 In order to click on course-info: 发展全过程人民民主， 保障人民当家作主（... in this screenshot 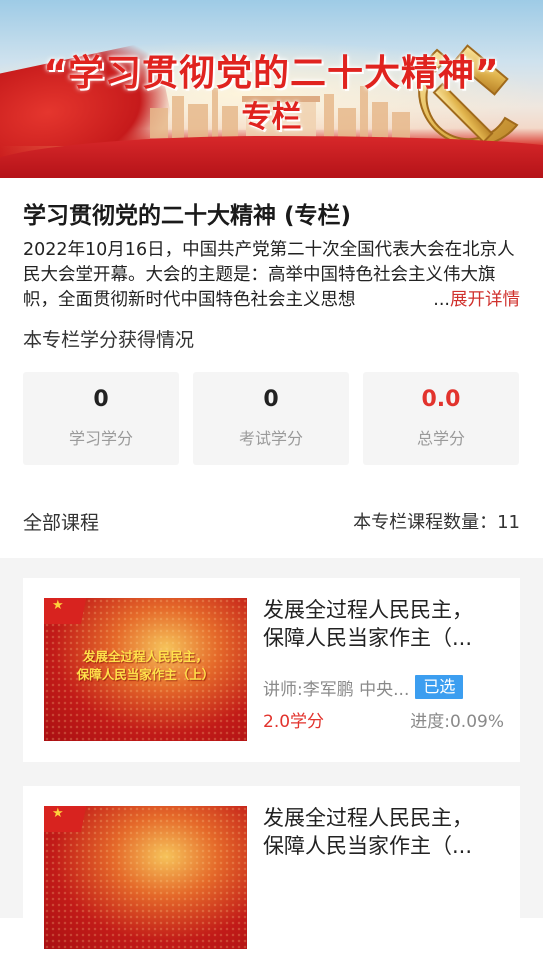, I will do `click(383, 878)`.